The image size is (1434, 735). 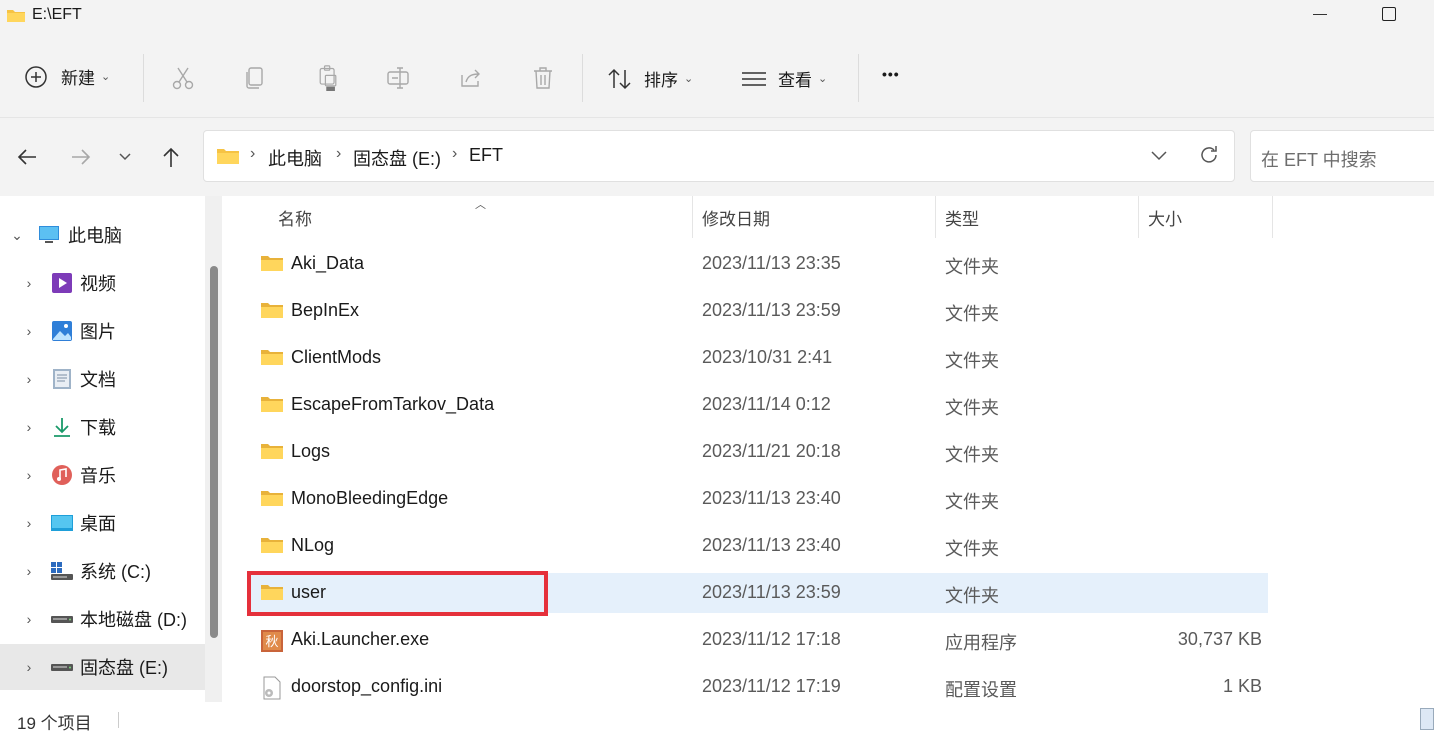 What do you see at coordinates (1165, 217) in the screenshot?
I see `column-header-size: 大小` at bounding box center [1165, 217].